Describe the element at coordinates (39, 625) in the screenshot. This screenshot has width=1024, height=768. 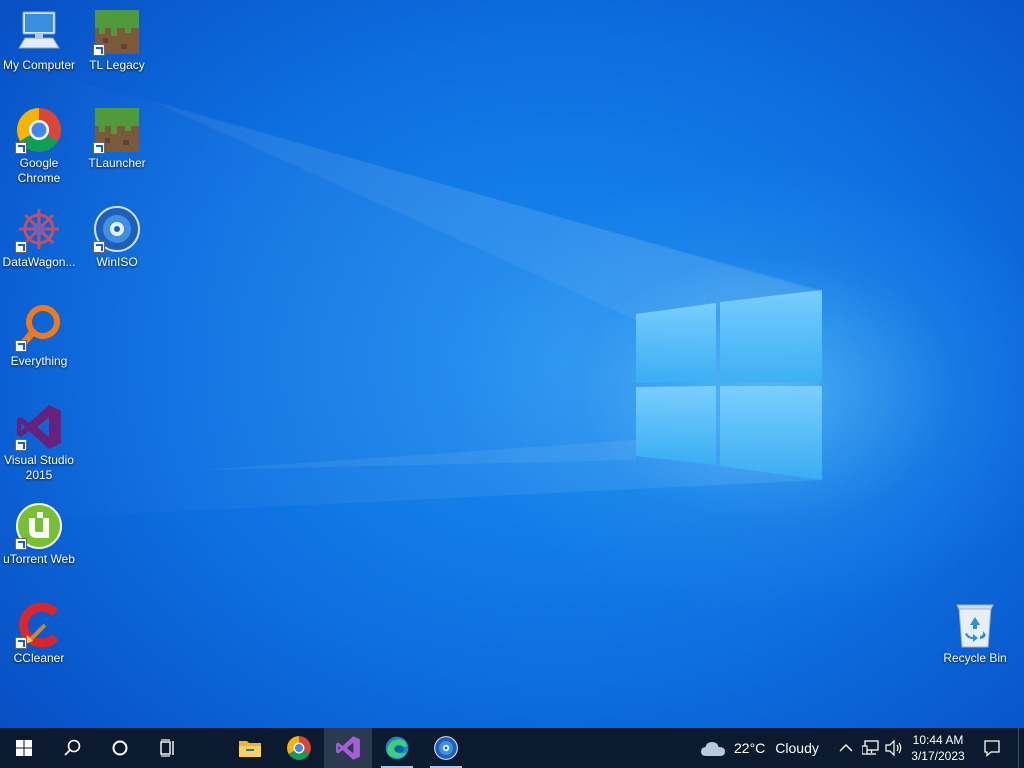
I see `ccleaner-icon` at that location.